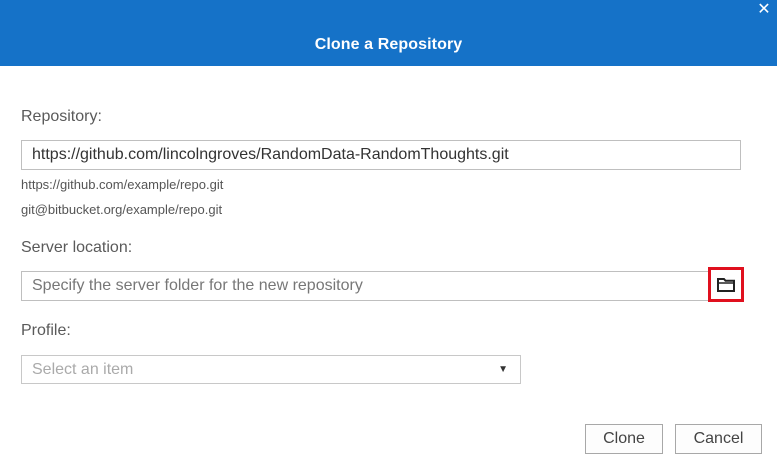 This screenshot has width=777, height=458. I want to click on server-location-input, so click(381, 286).